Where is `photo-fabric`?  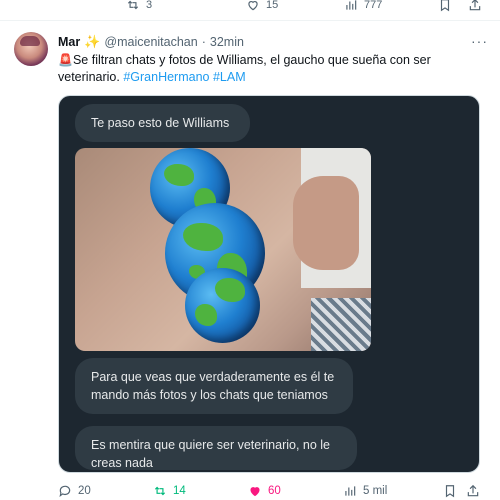
photo-fabric is located at coordinates (341, 324).